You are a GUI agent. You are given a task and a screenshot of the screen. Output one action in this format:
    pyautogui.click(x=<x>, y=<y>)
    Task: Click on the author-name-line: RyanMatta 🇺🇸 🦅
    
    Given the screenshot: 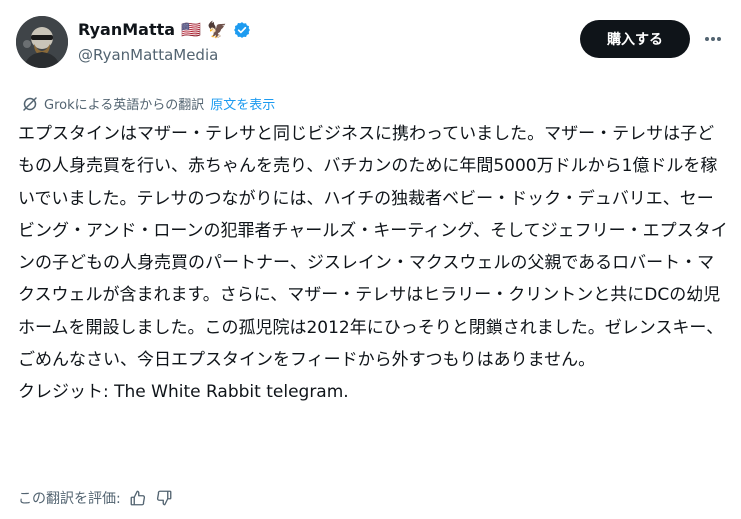 What is the action you would take?
    pyautogui.click(x=164, y=29)
    